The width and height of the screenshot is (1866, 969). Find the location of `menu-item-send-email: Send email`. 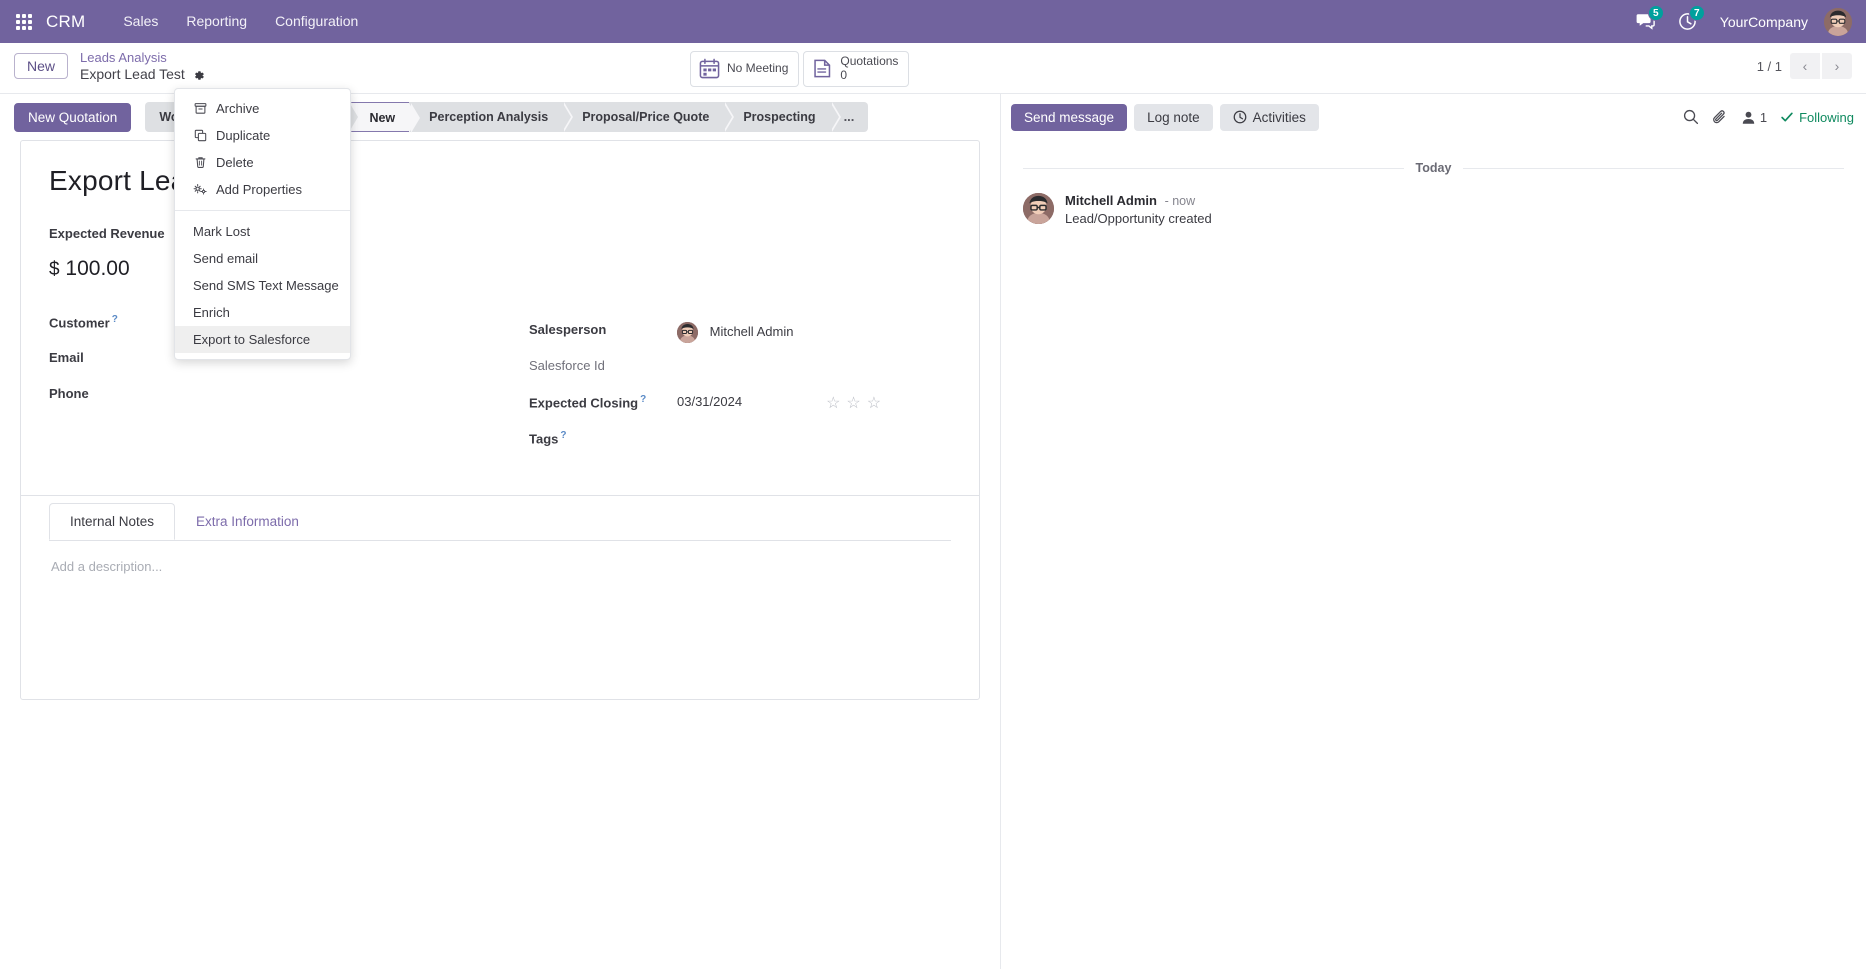

menu-item-send-email: Send email is located at coordinates (262, 258).